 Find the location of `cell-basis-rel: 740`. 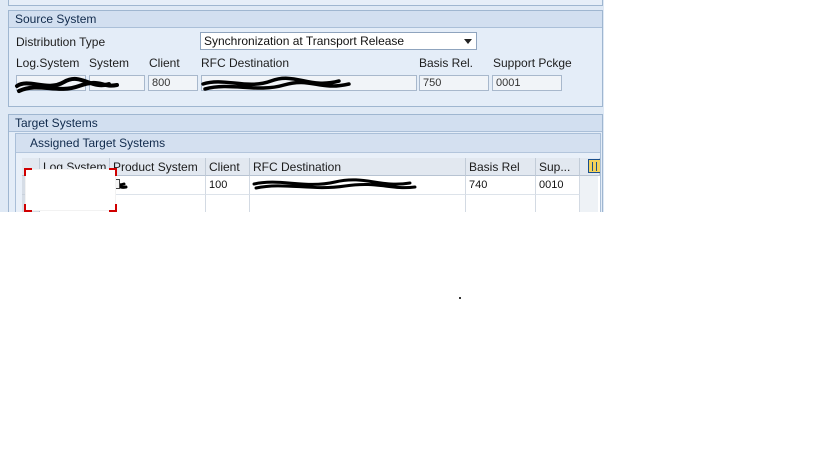

cell-basis-rel: 740 is located at coordinates (501, 185).